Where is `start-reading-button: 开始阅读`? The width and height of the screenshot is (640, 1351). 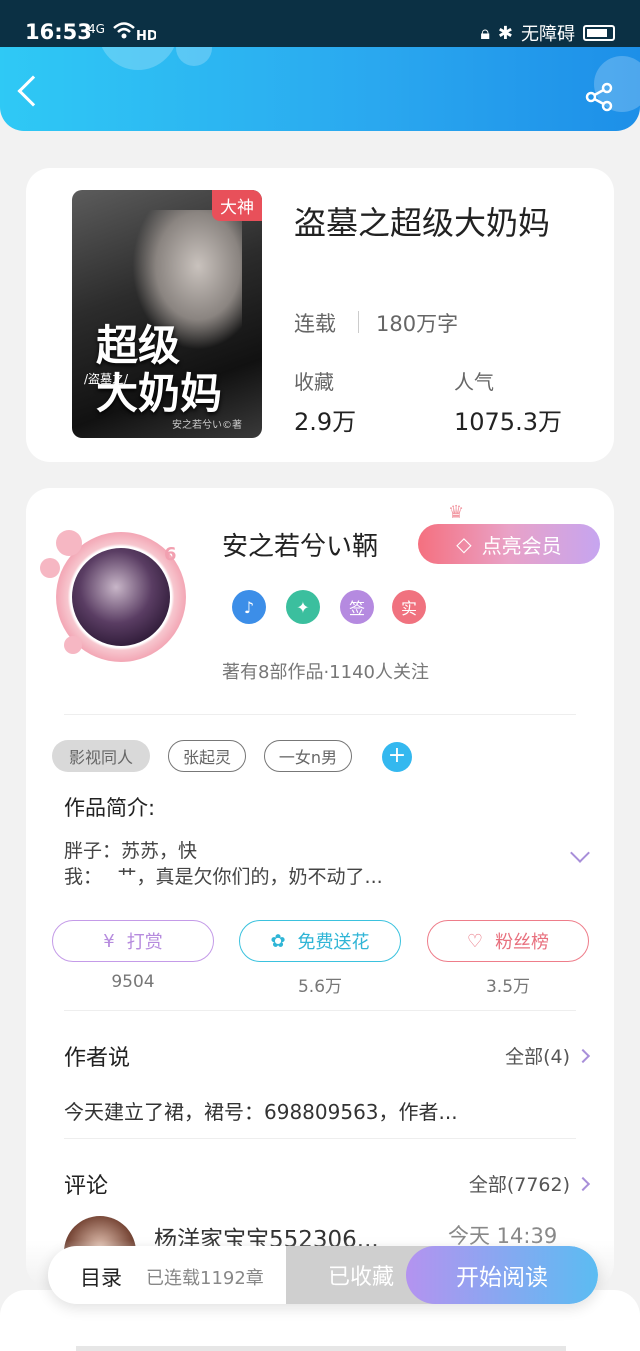
start-reading-button: 开始阅读 is located at coordinates (502, 1275).